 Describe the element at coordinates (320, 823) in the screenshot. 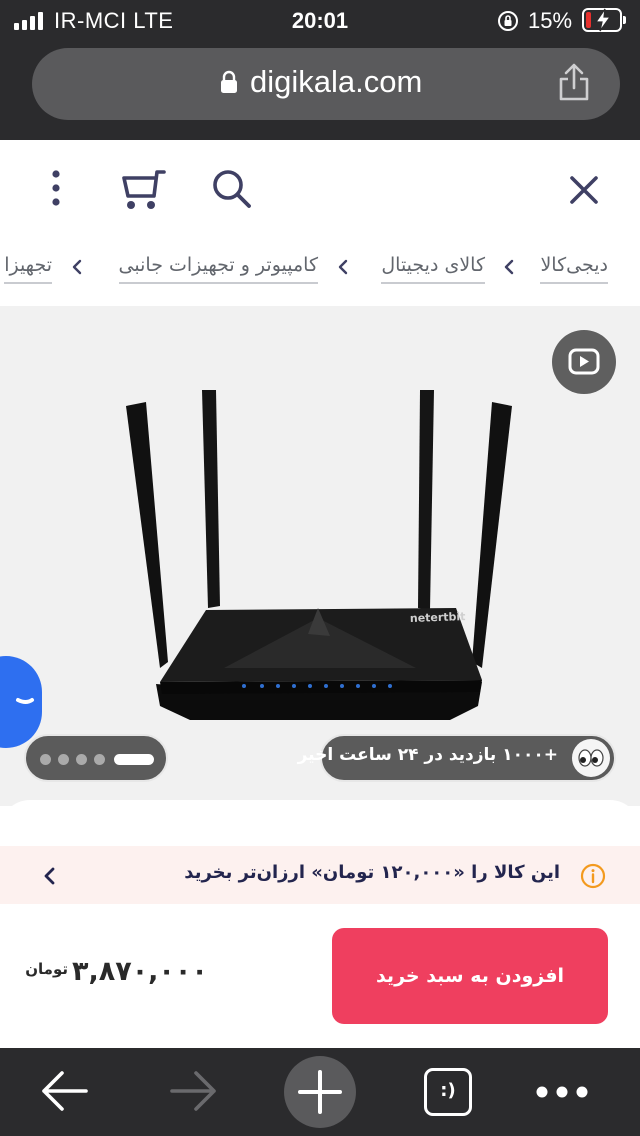

I see `product-sheet-top` at that location.